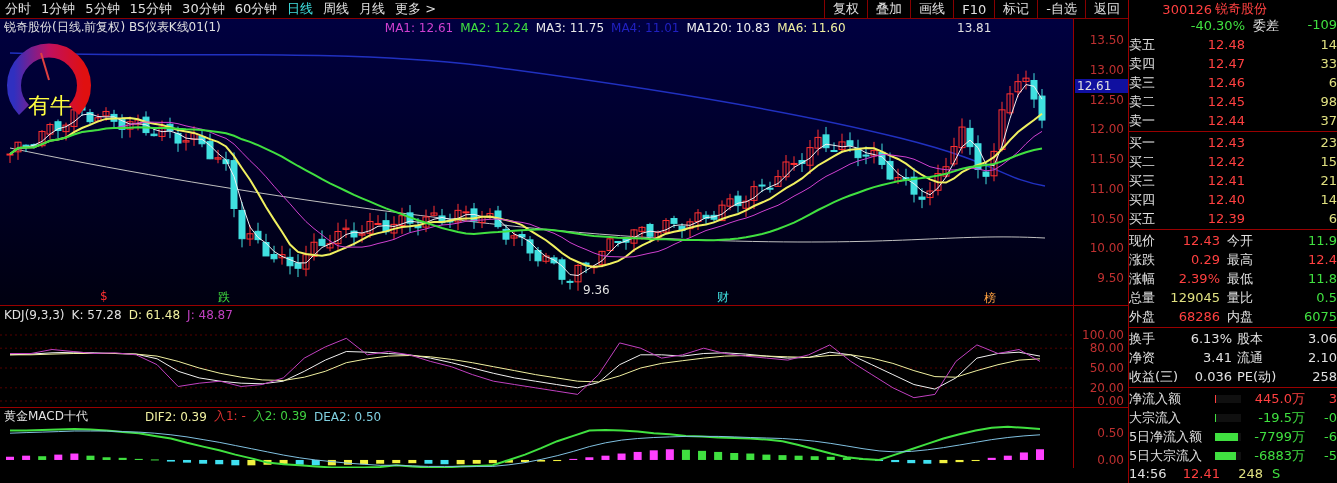 The width and height of the screenshot is (1337, 483). Describe the element at coordinates (1110, 401) in the screenshot. I see `kdj-axis-label: 0.00` at that location.